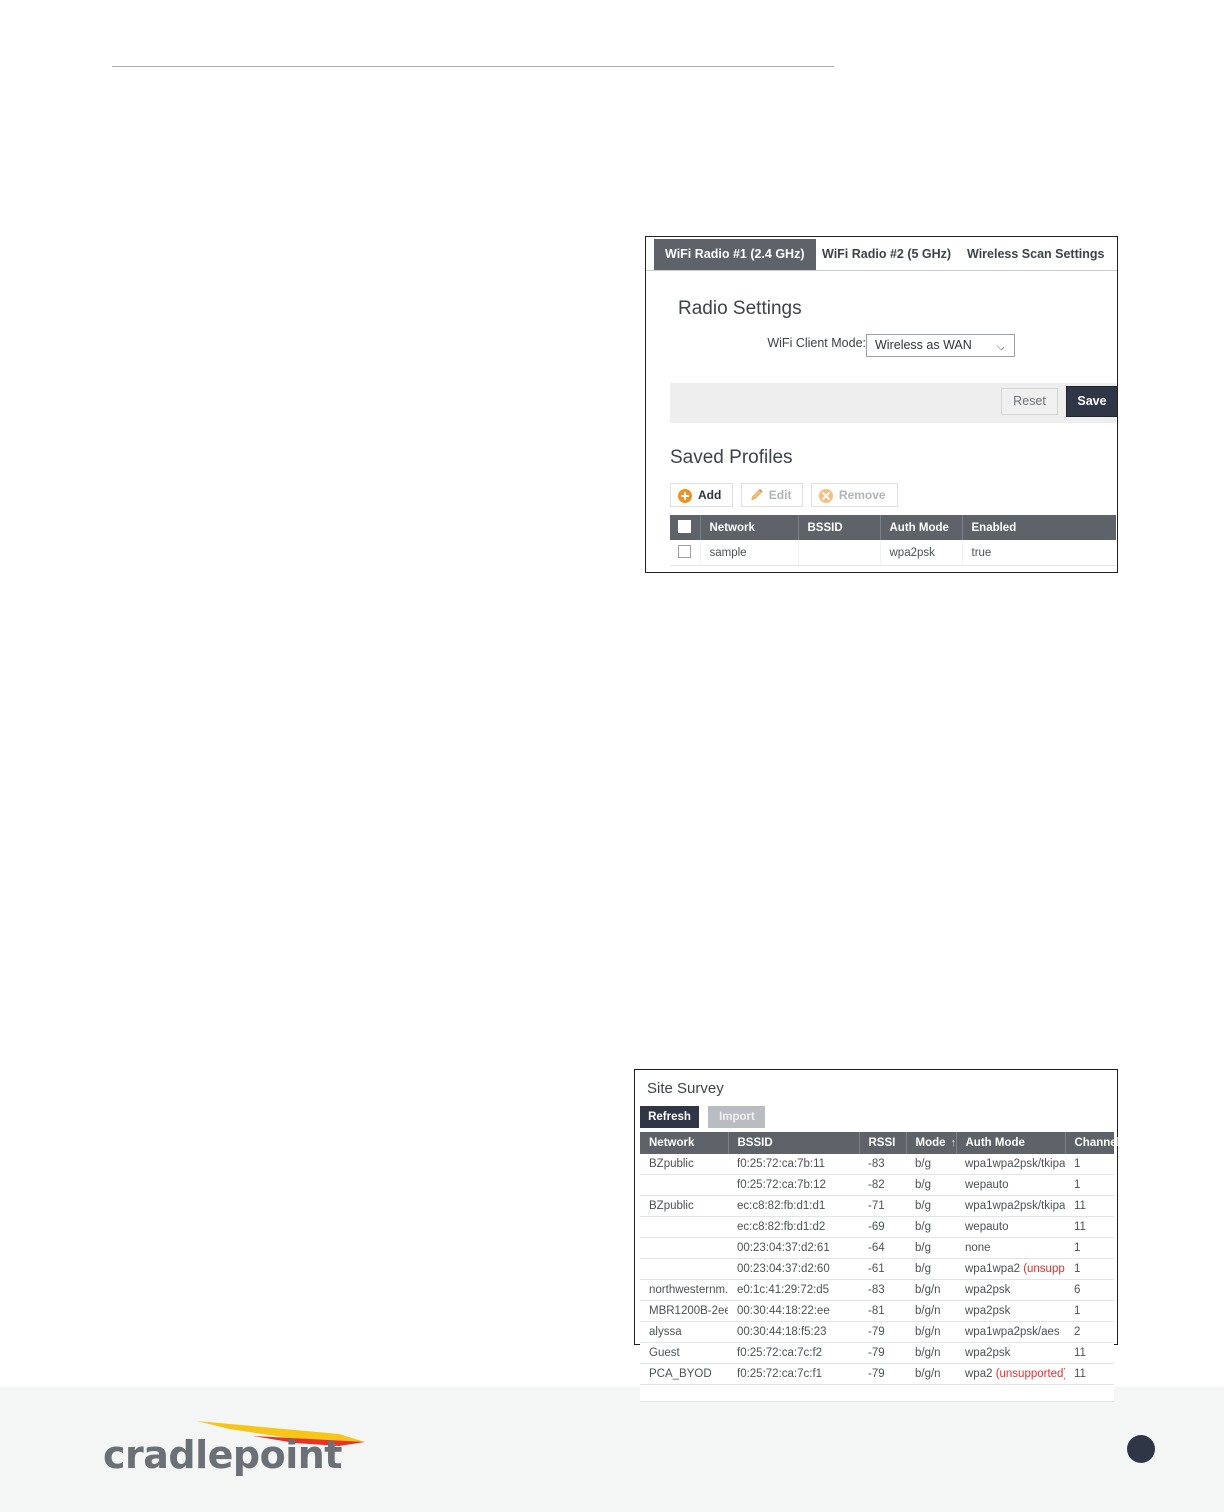 The image size is (1224, 1512). I want to click on select-all-checkbox, so click(684, 526).